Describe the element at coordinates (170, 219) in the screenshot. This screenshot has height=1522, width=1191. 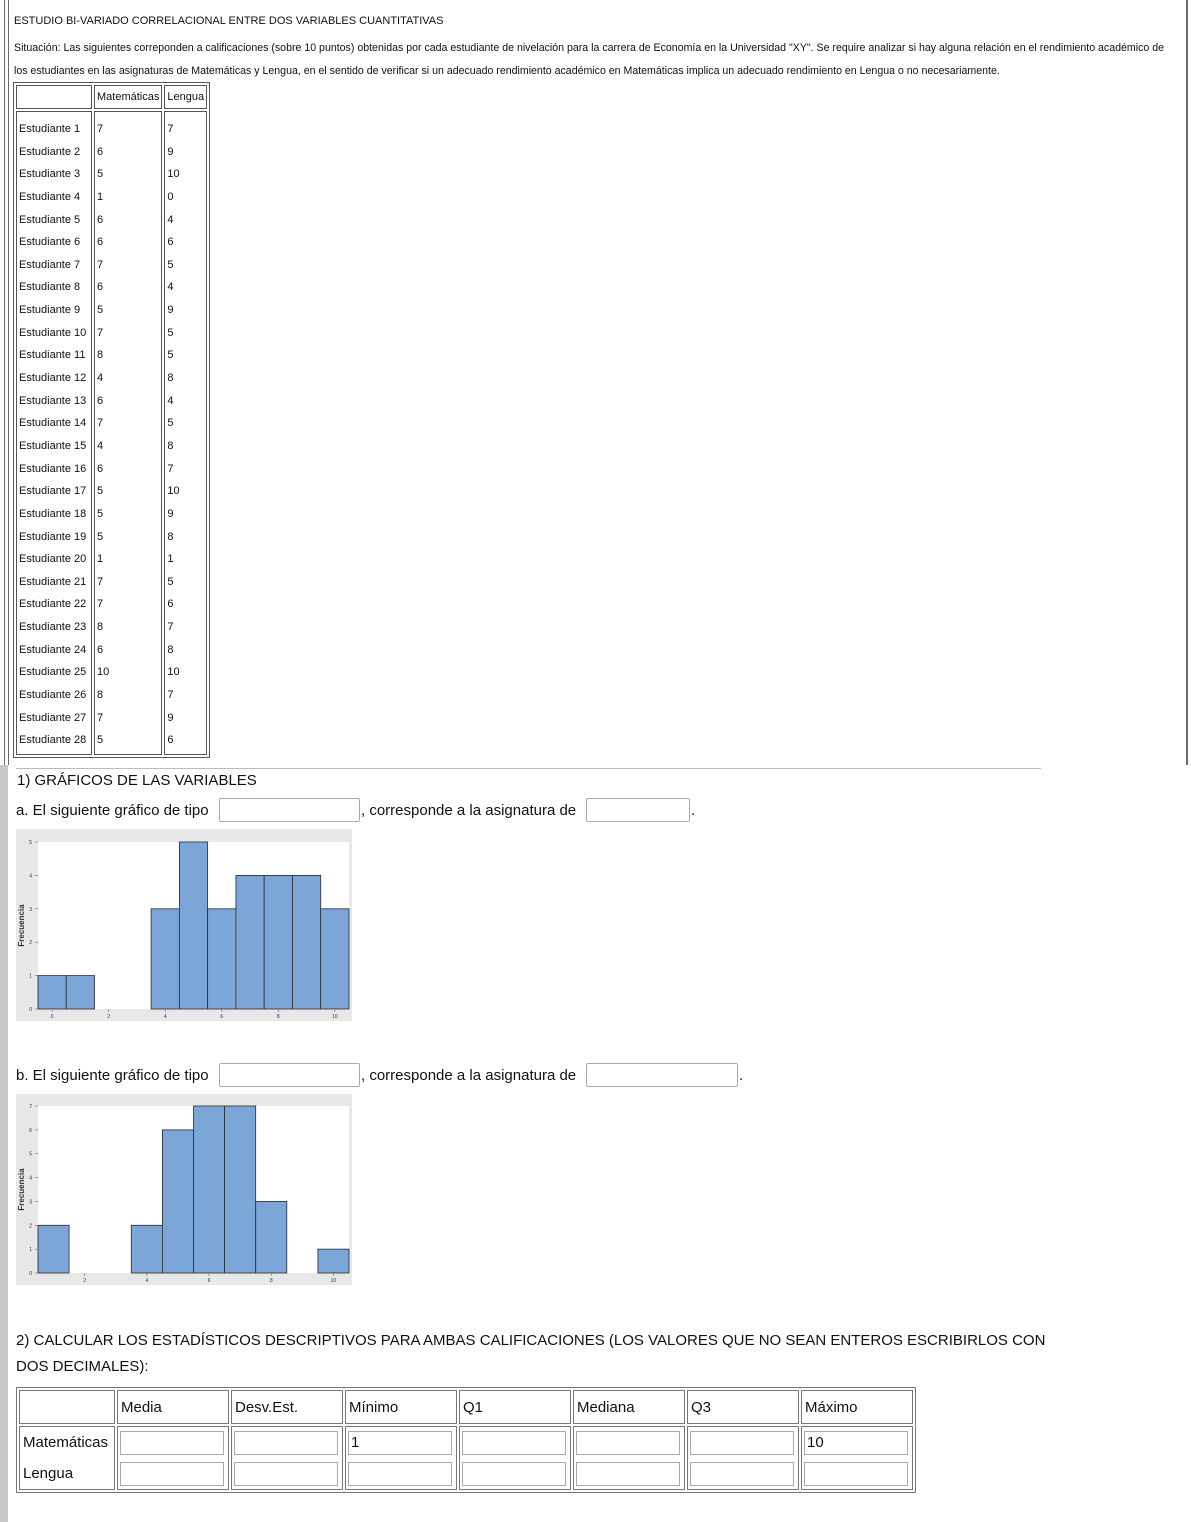
I see `language-grade: 4` at that location.